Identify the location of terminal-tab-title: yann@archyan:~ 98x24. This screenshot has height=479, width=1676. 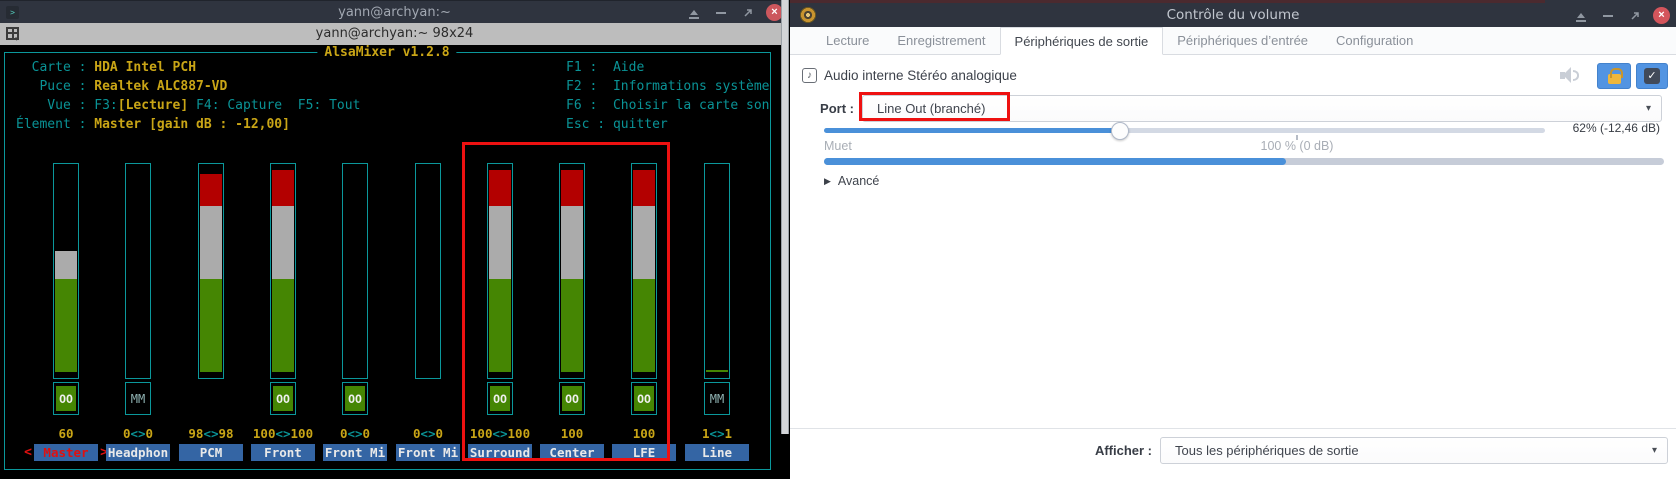
(394, 34).